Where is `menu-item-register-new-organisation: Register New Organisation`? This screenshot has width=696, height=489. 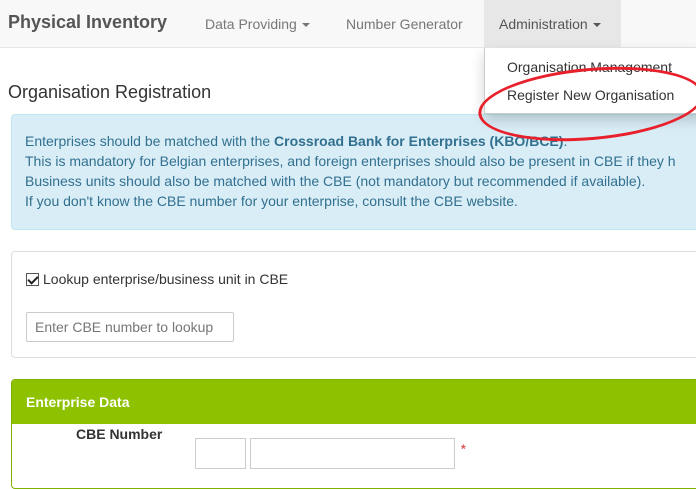
menu-item-register-new-organisation: Register New Organisation is located at coordinates (590, 95).